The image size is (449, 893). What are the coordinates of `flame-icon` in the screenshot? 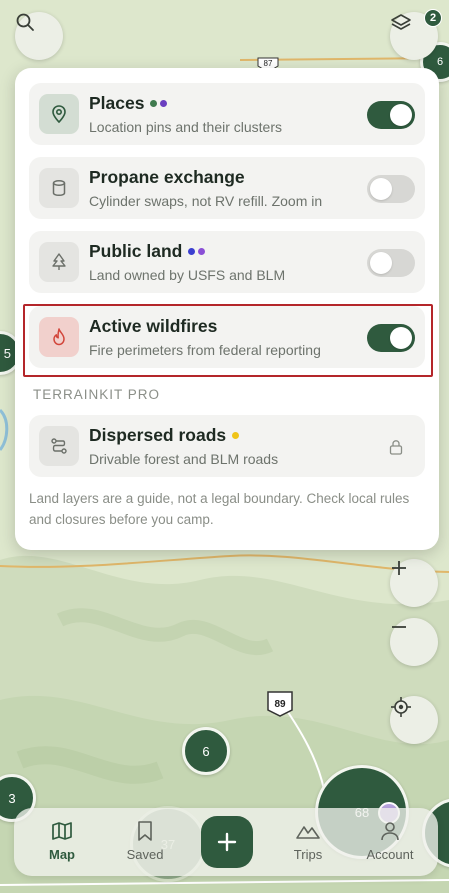 It's located at (59, 337).